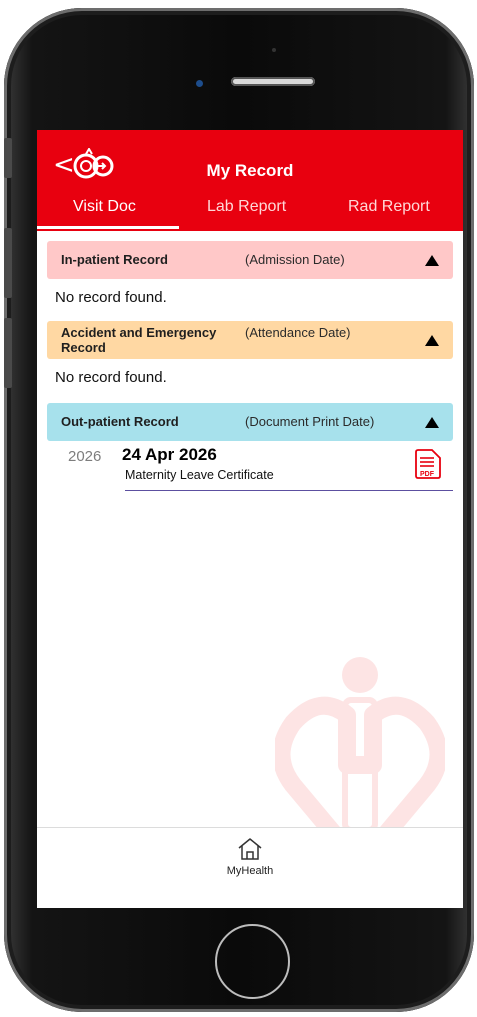  Describe the element at coordinates (114, 259) in the screenshot. I see `section-title: In-patient Record` at that location.